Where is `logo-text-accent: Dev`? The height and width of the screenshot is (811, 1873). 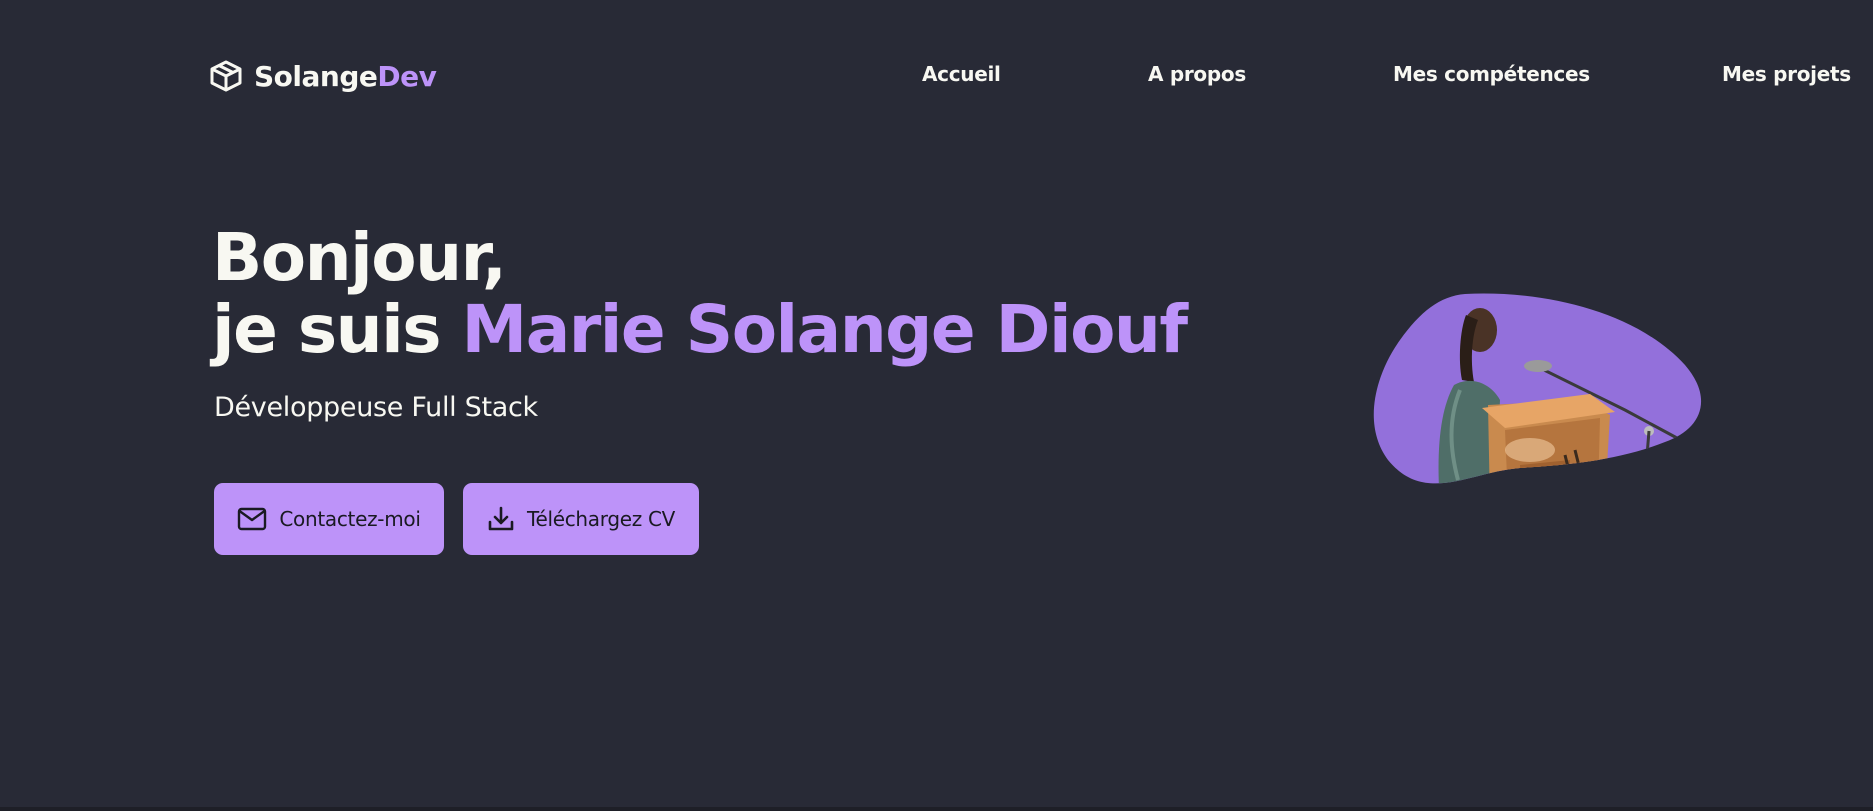
logo-text-accent: Dev is located at coordinates (407, 76).